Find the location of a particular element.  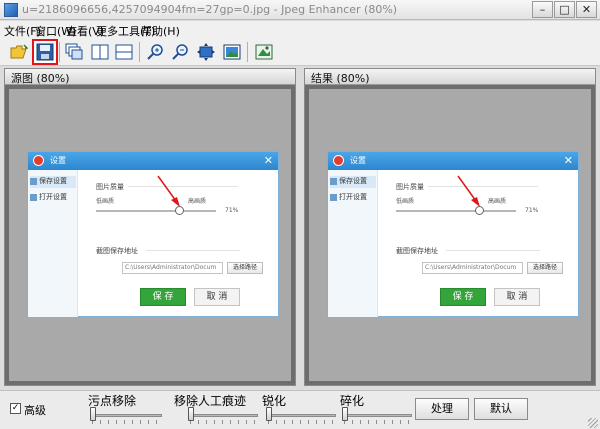

fit-window-icon is located at coordinates (206, 52).